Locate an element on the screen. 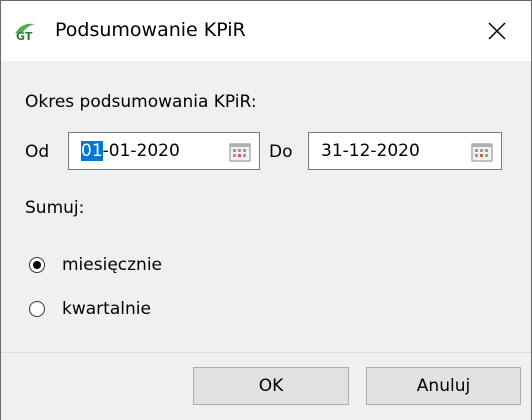  radio-quarterly is located at coordinates (37, 309).